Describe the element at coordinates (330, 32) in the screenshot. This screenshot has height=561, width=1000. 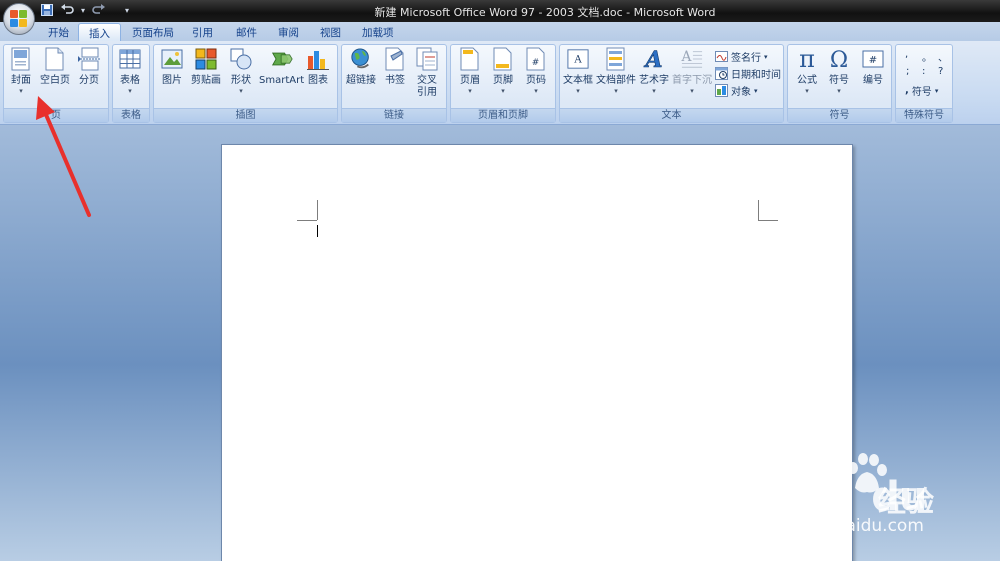
I see `tab-view: 视图` at that location.